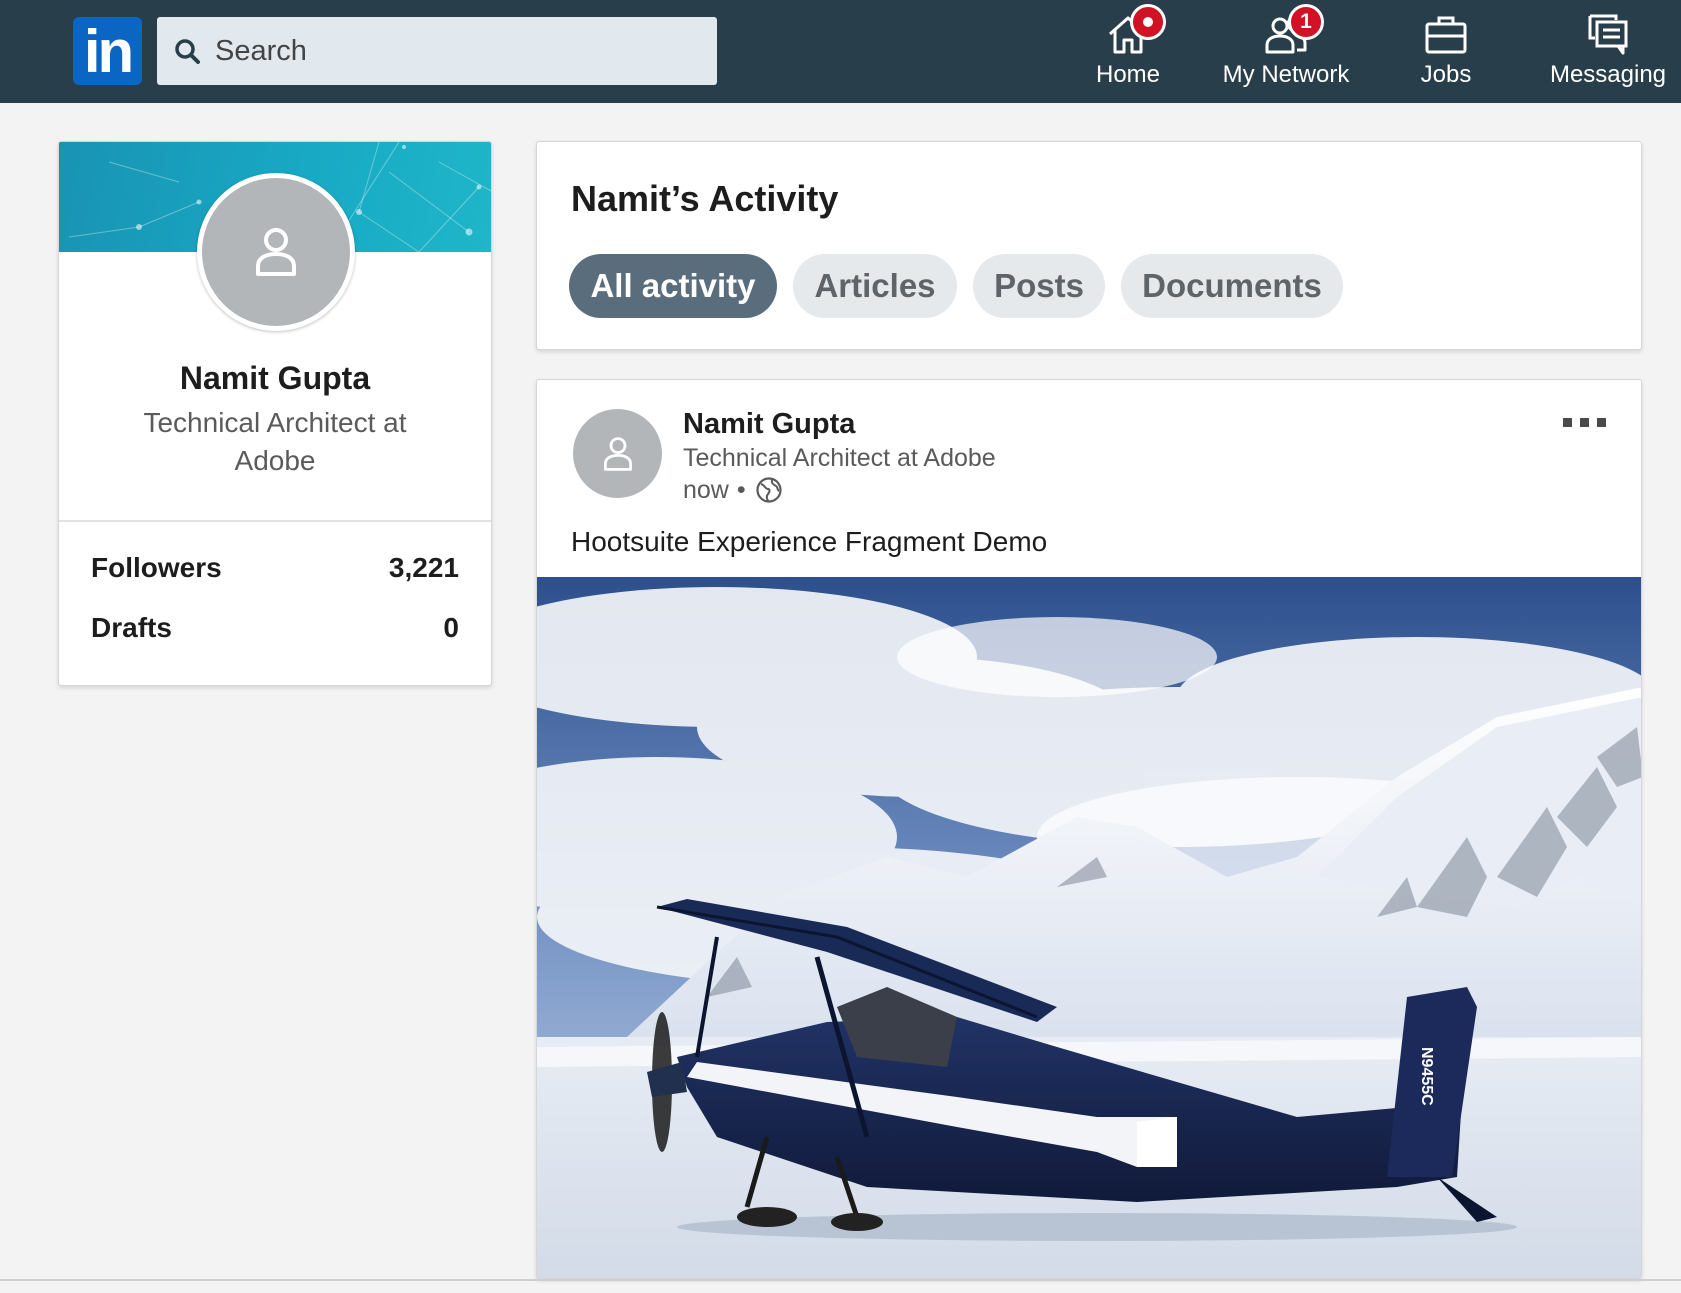  Describe the element at coordinates (275, 521) in the screenshot. I see `divider` at that location.